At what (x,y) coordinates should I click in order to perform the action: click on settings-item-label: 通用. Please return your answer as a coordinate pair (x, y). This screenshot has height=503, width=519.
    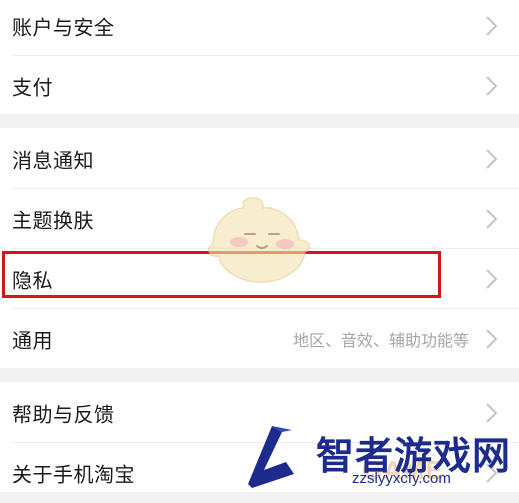
    Looking at the image, I should click on (32, 340).